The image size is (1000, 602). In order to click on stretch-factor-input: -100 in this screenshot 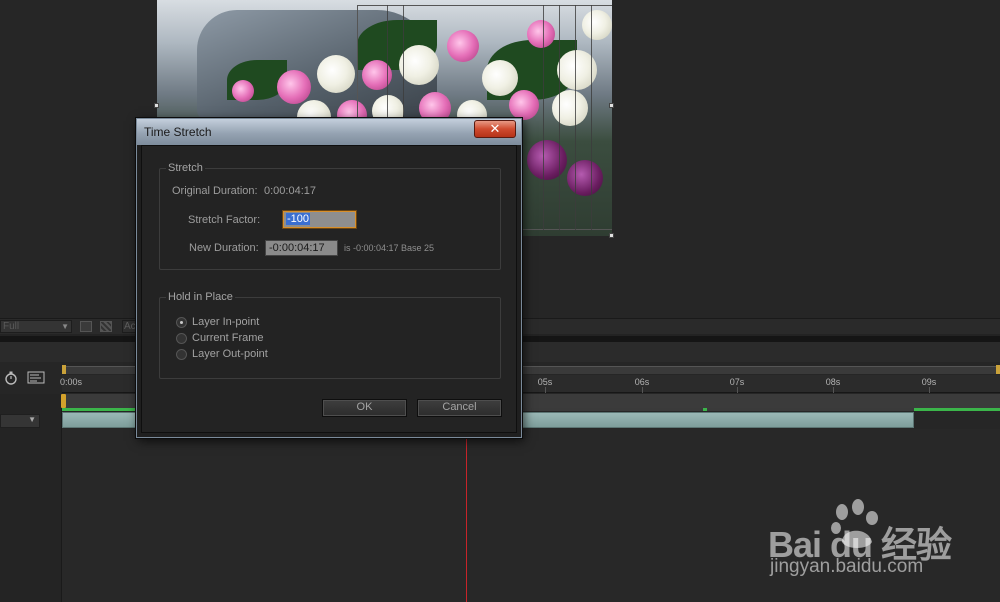, I will do `click(319, 219)`.